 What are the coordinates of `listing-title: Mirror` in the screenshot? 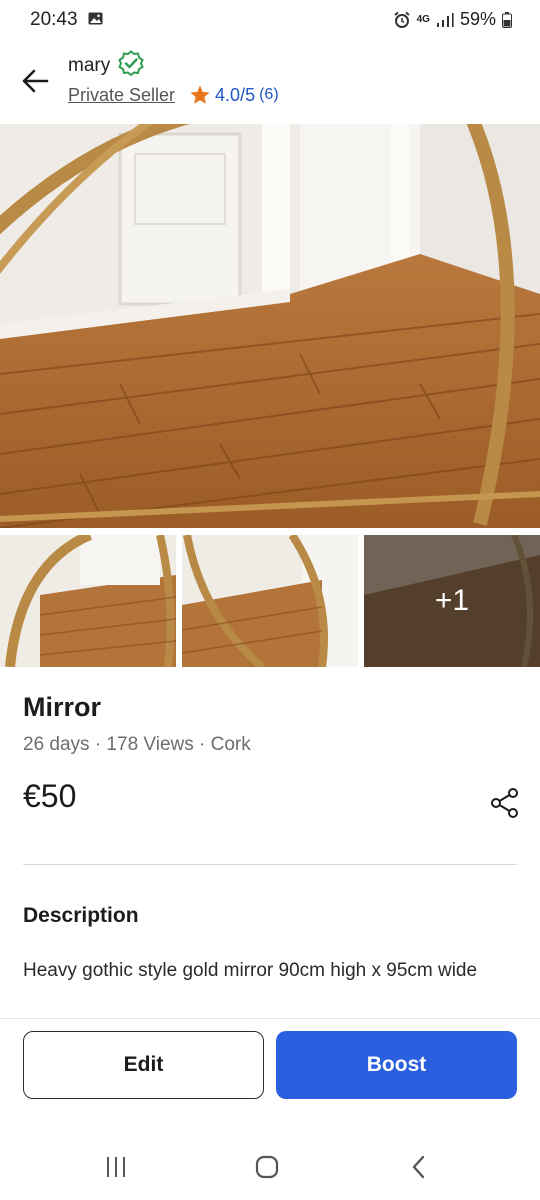 It's located at (62, 707).